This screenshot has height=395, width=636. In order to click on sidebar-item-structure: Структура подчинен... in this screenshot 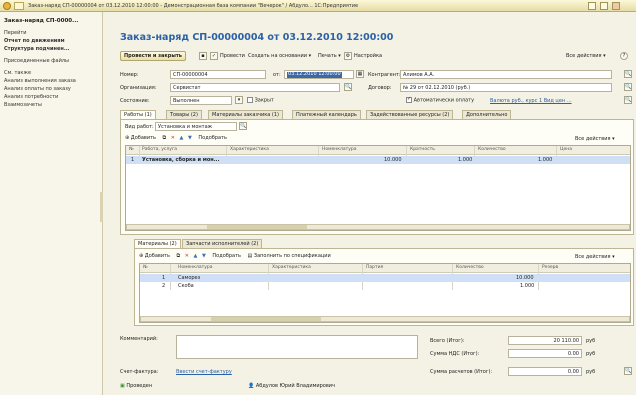, I will do `click(37, 49)`.